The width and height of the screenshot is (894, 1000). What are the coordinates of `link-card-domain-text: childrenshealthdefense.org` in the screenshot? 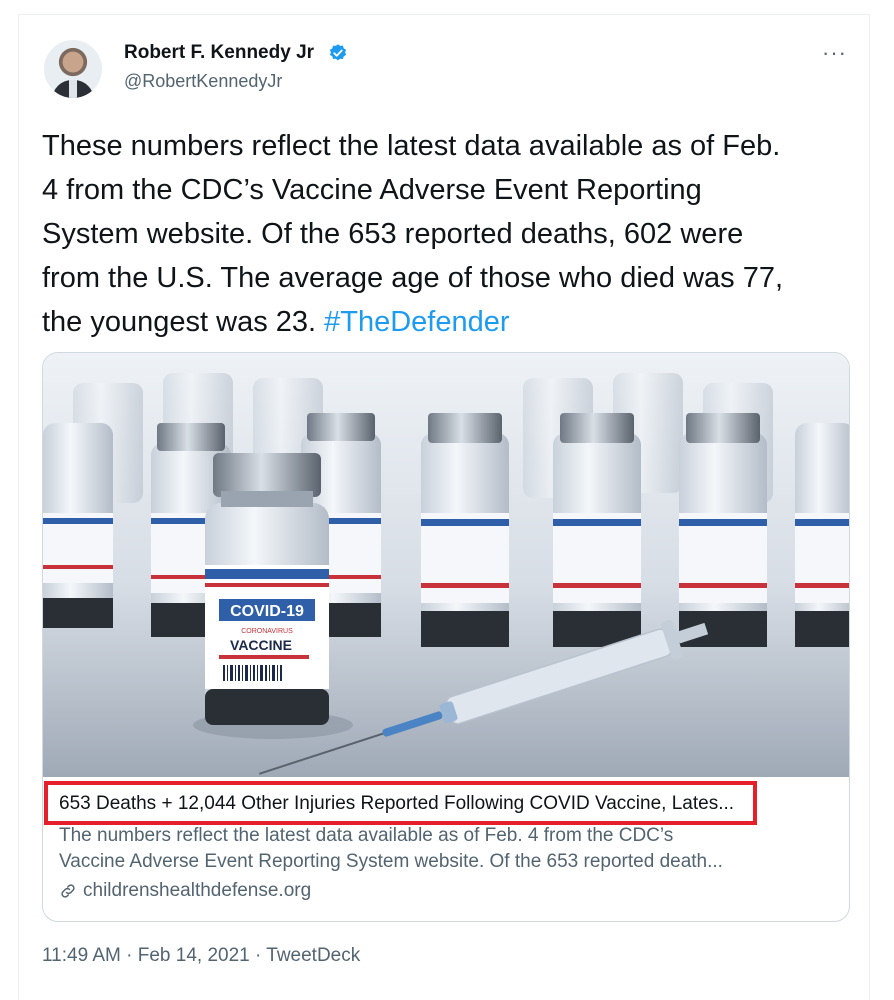 It's located at (197, 890).